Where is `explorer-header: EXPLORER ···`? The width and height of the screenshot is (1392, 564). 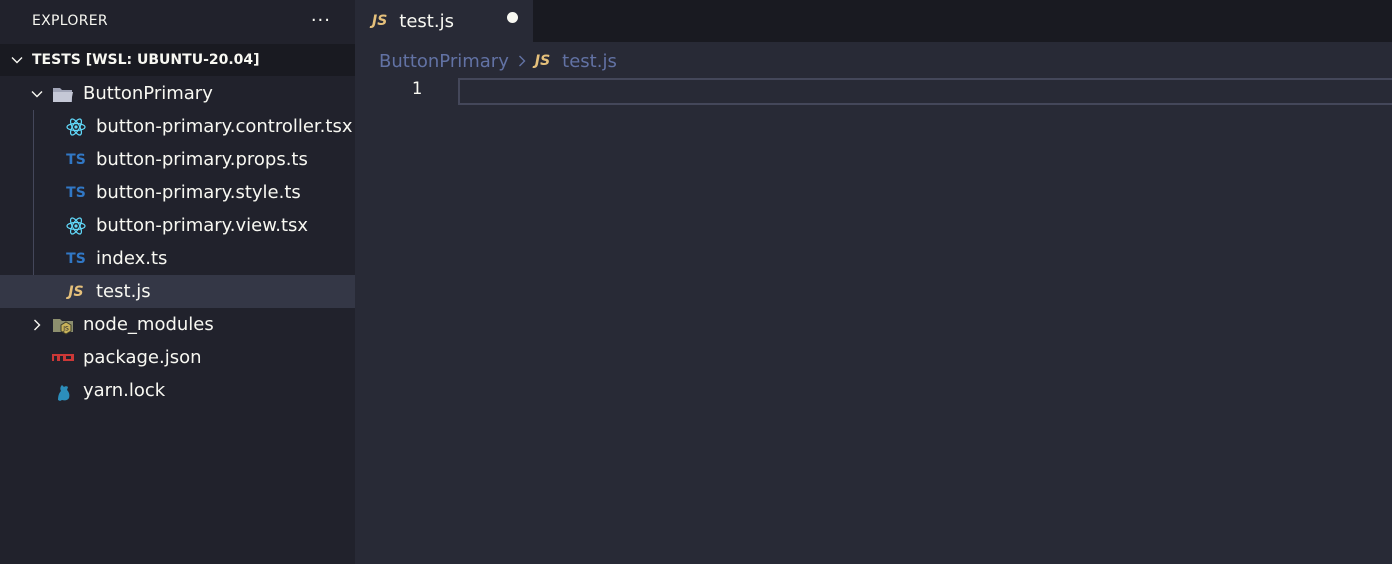
explorer-header: EXPLORER ··· is located at coordinates (177, 21).